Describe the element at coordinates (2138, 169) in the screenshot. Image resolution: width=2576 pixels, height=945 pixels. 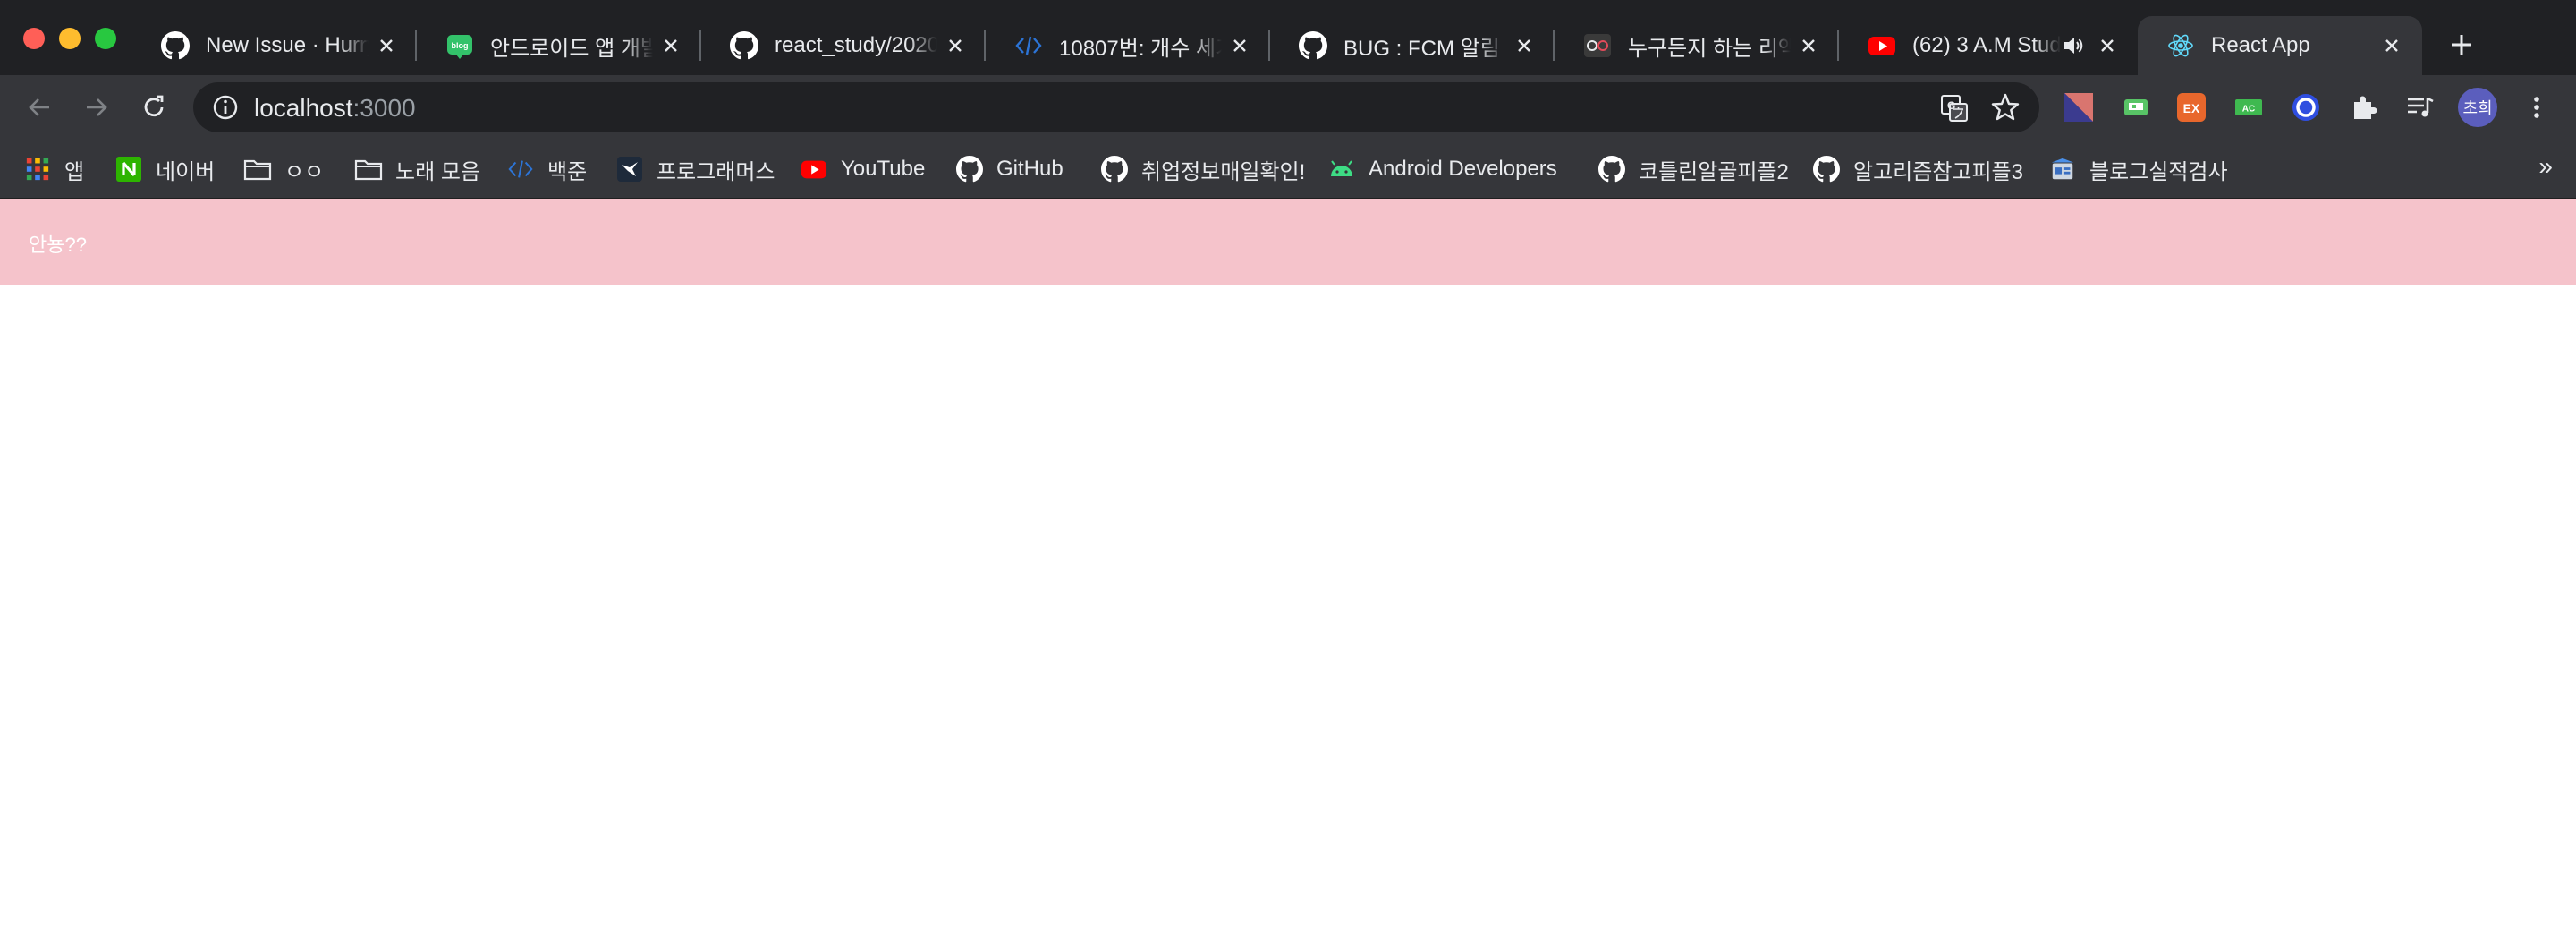
I see `bookmark-blog-check: 블로그실적검사` at that location.